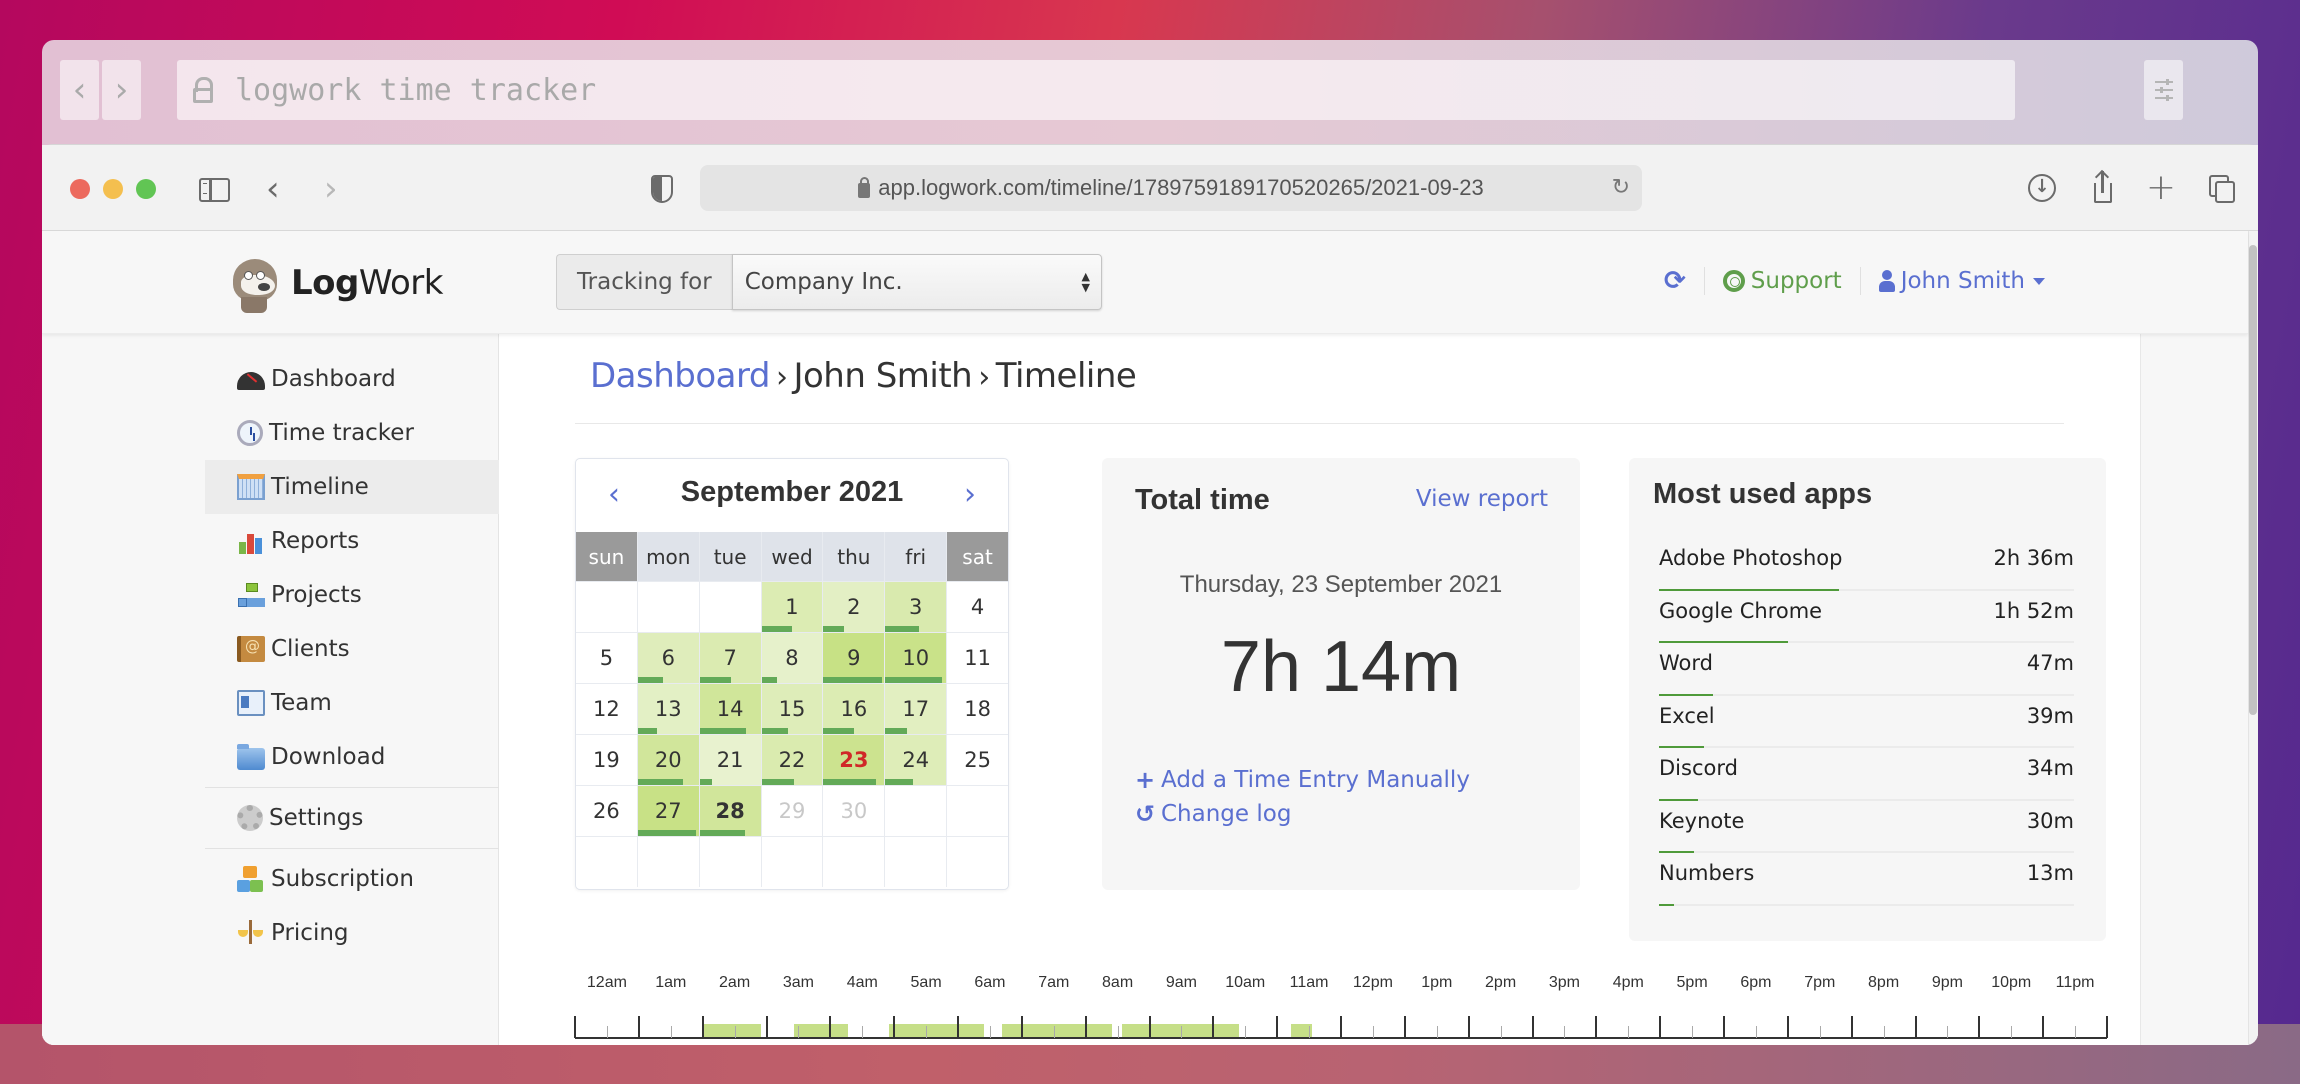  I want to click on calendar-day: 6, so click(668, 658).